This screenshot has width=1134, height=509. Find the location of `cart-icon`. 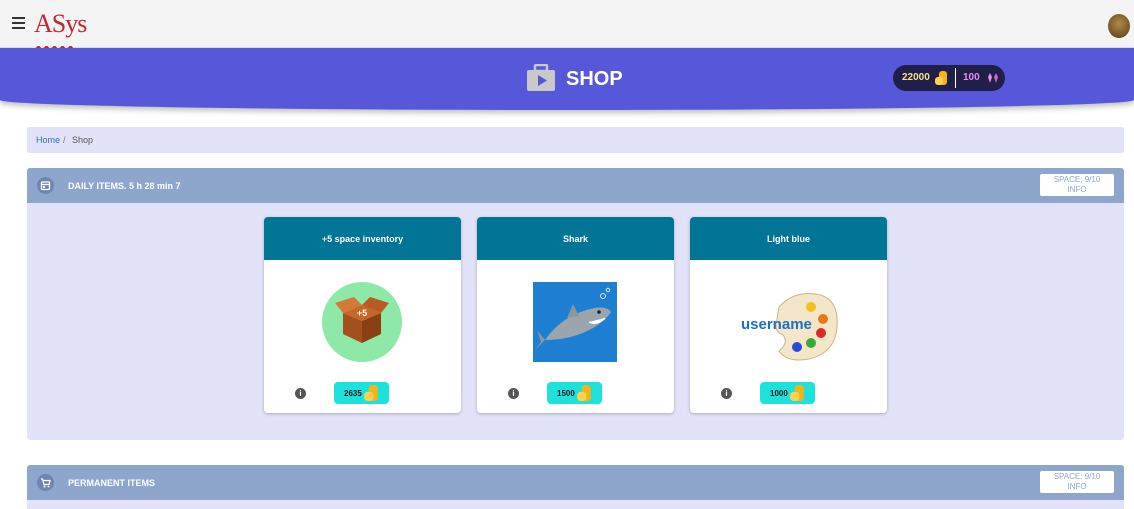

cart-icon is located at coordinates (45, 482).